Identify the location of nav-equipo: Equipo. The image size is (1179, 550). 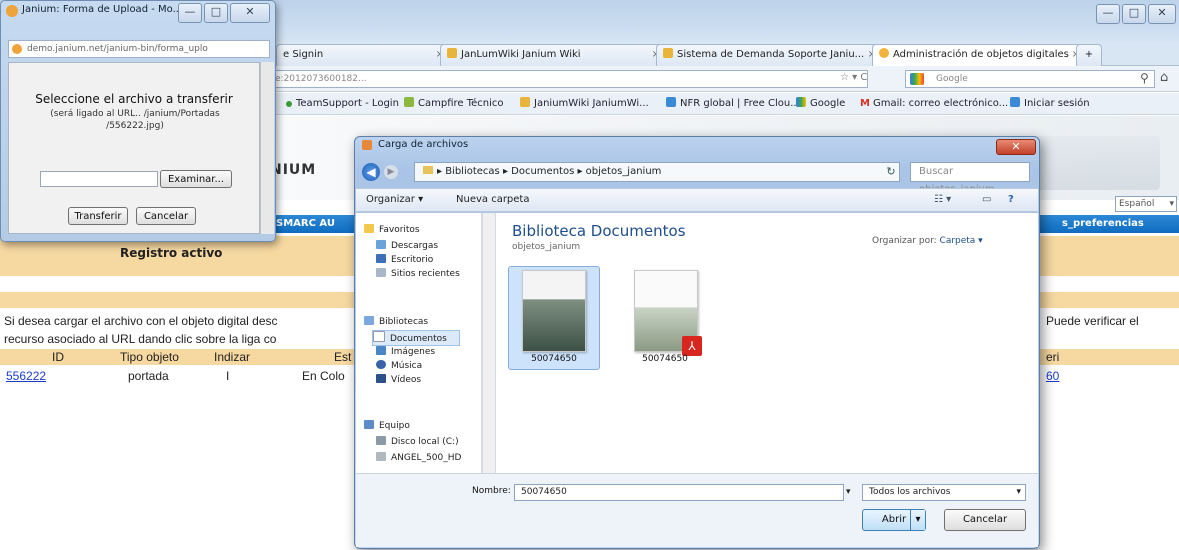
(387, 426).